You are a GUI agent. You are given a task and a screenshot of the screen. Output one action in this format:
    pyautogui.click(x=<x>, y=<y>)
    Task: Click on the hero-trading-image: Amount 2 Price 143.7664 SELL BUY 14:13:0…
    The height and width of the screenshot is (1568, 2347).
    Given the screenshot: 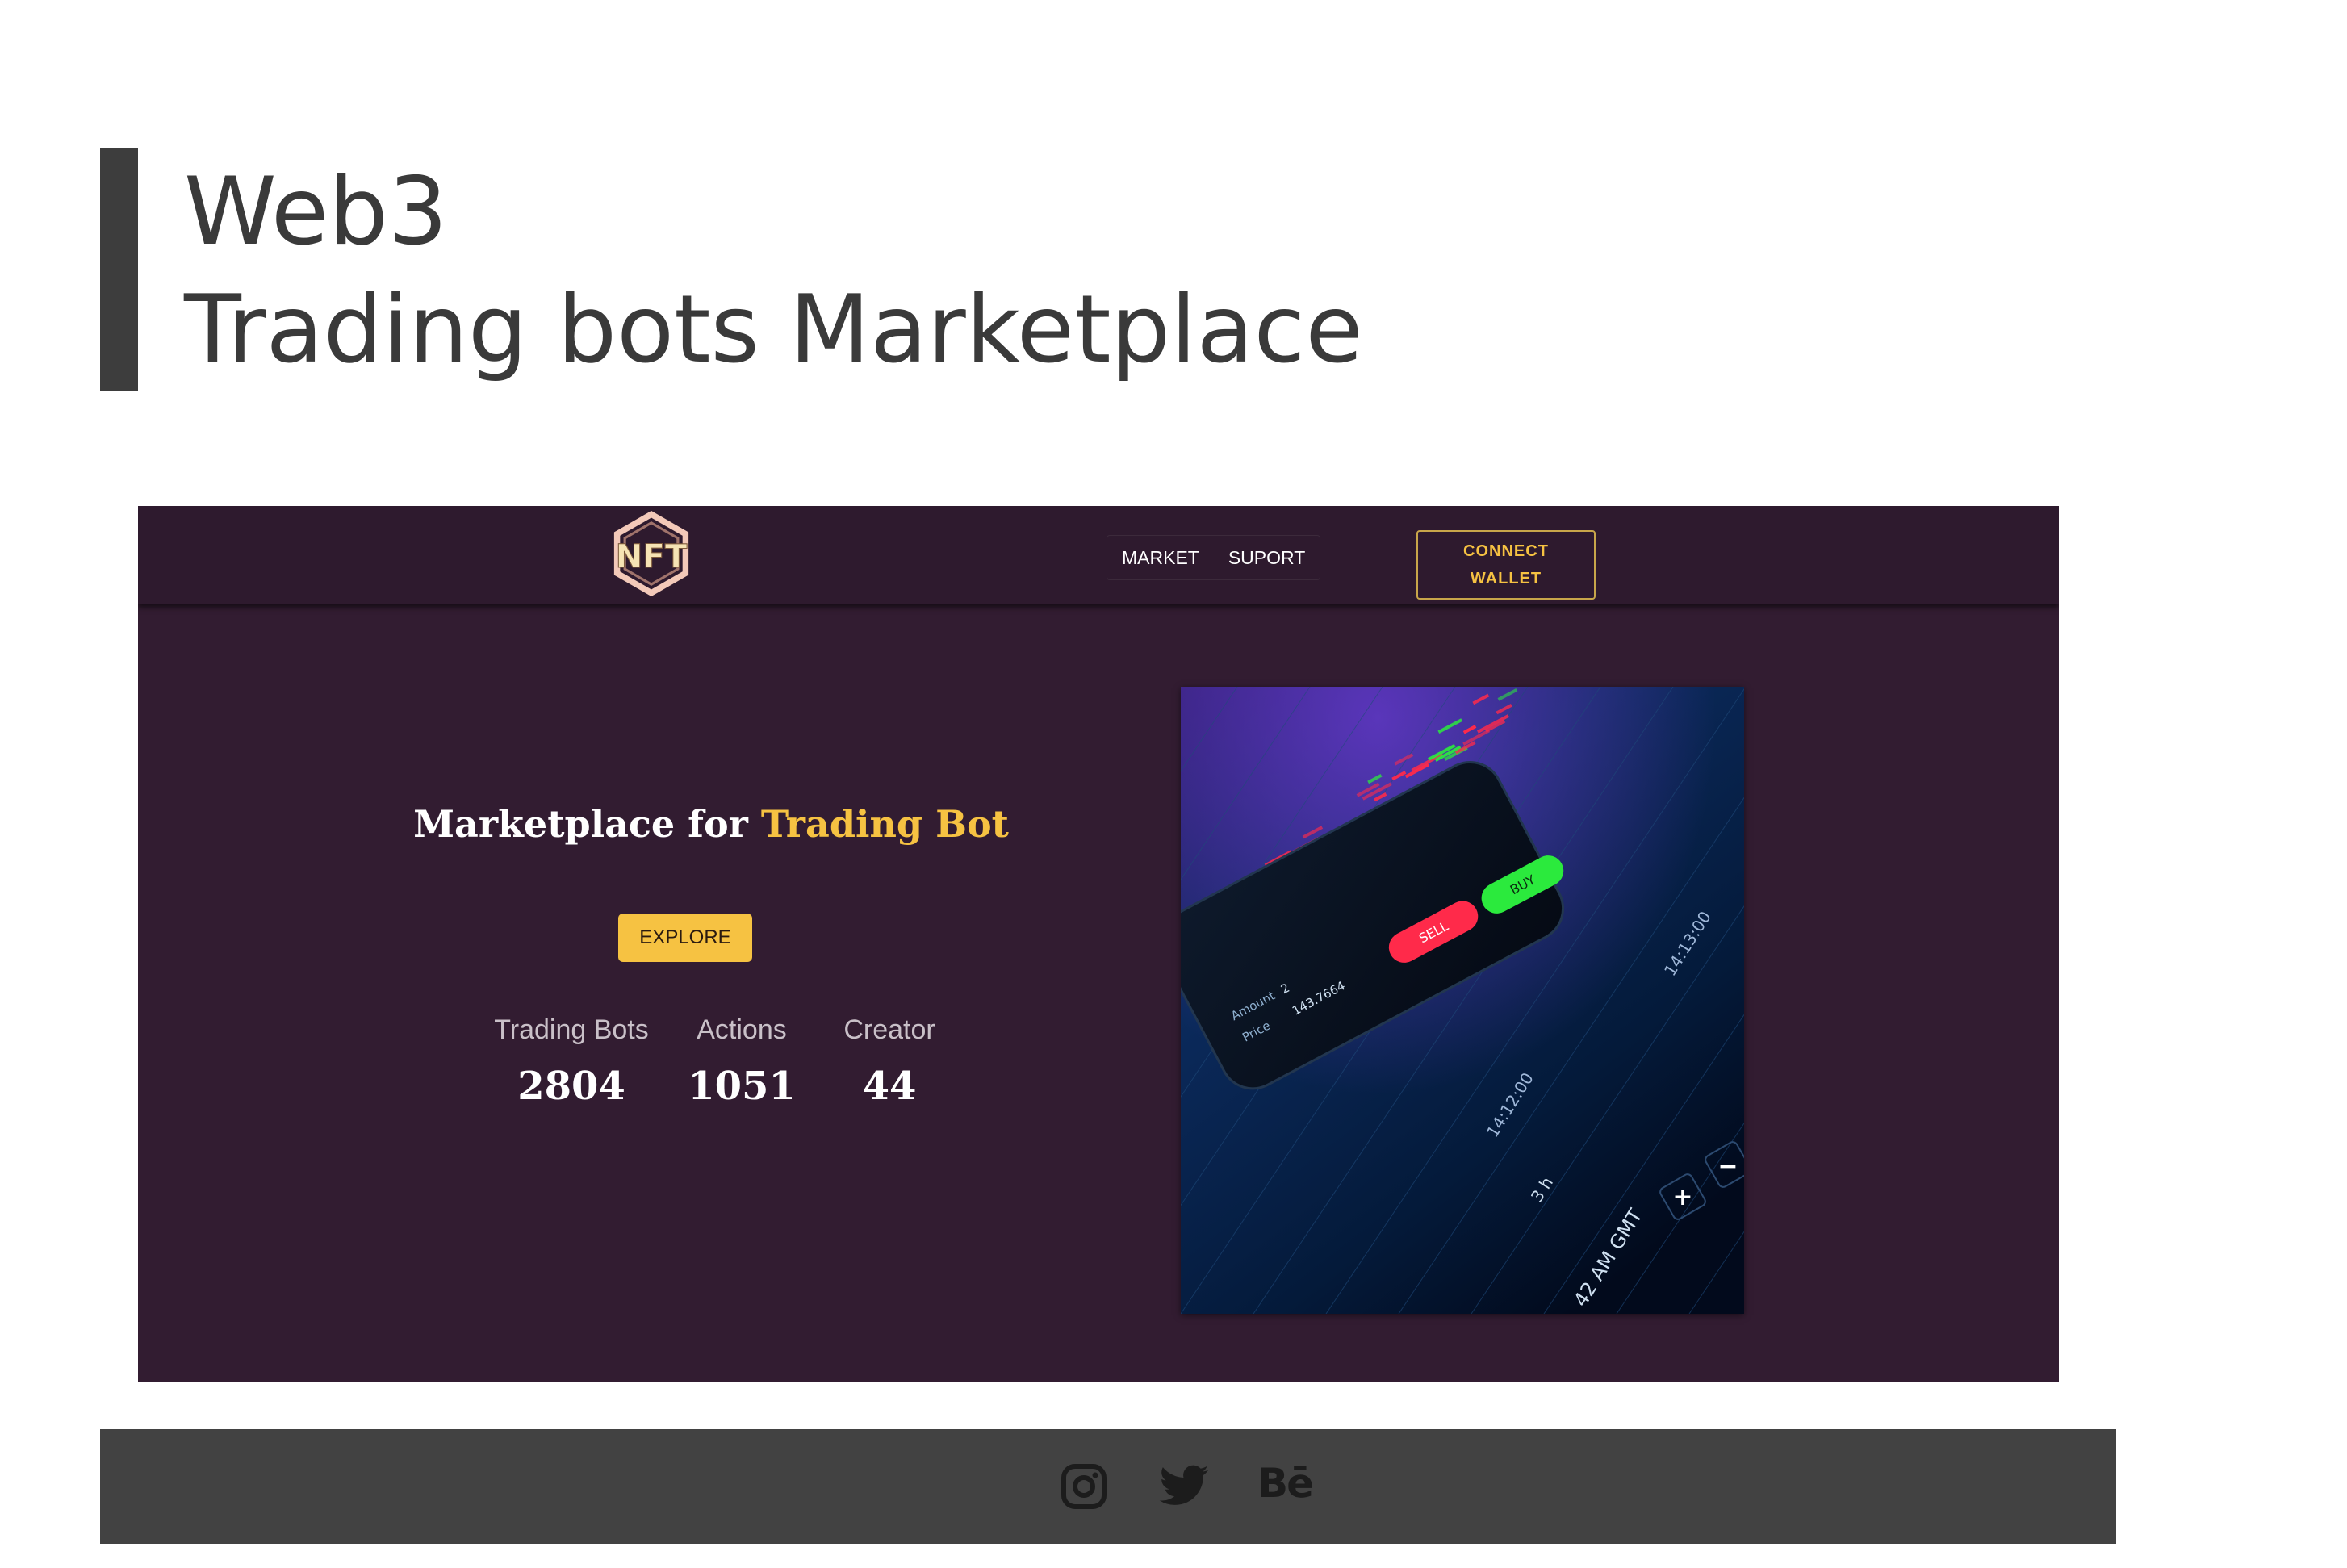 What is the action you would take?
    pyautogui.click(x=1462, y=1000)
    